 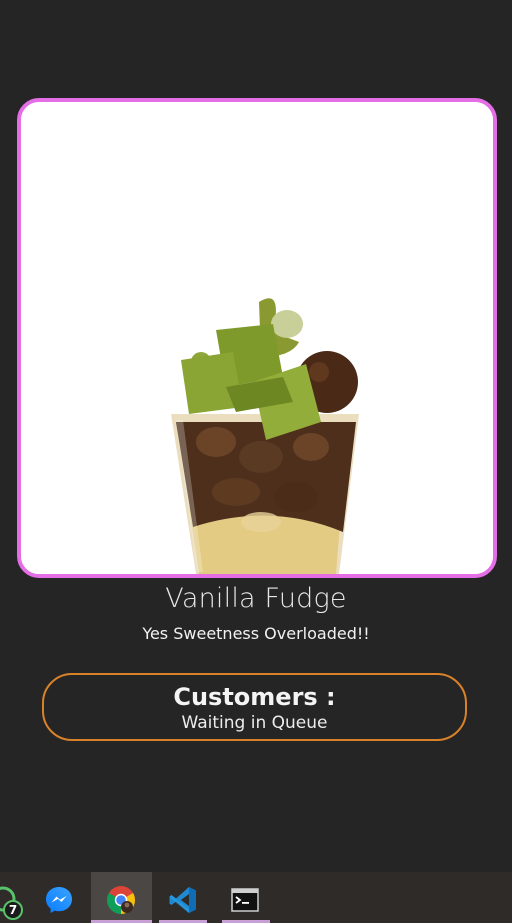 I want to click on messenger-icon, so click(x=59, y=900).